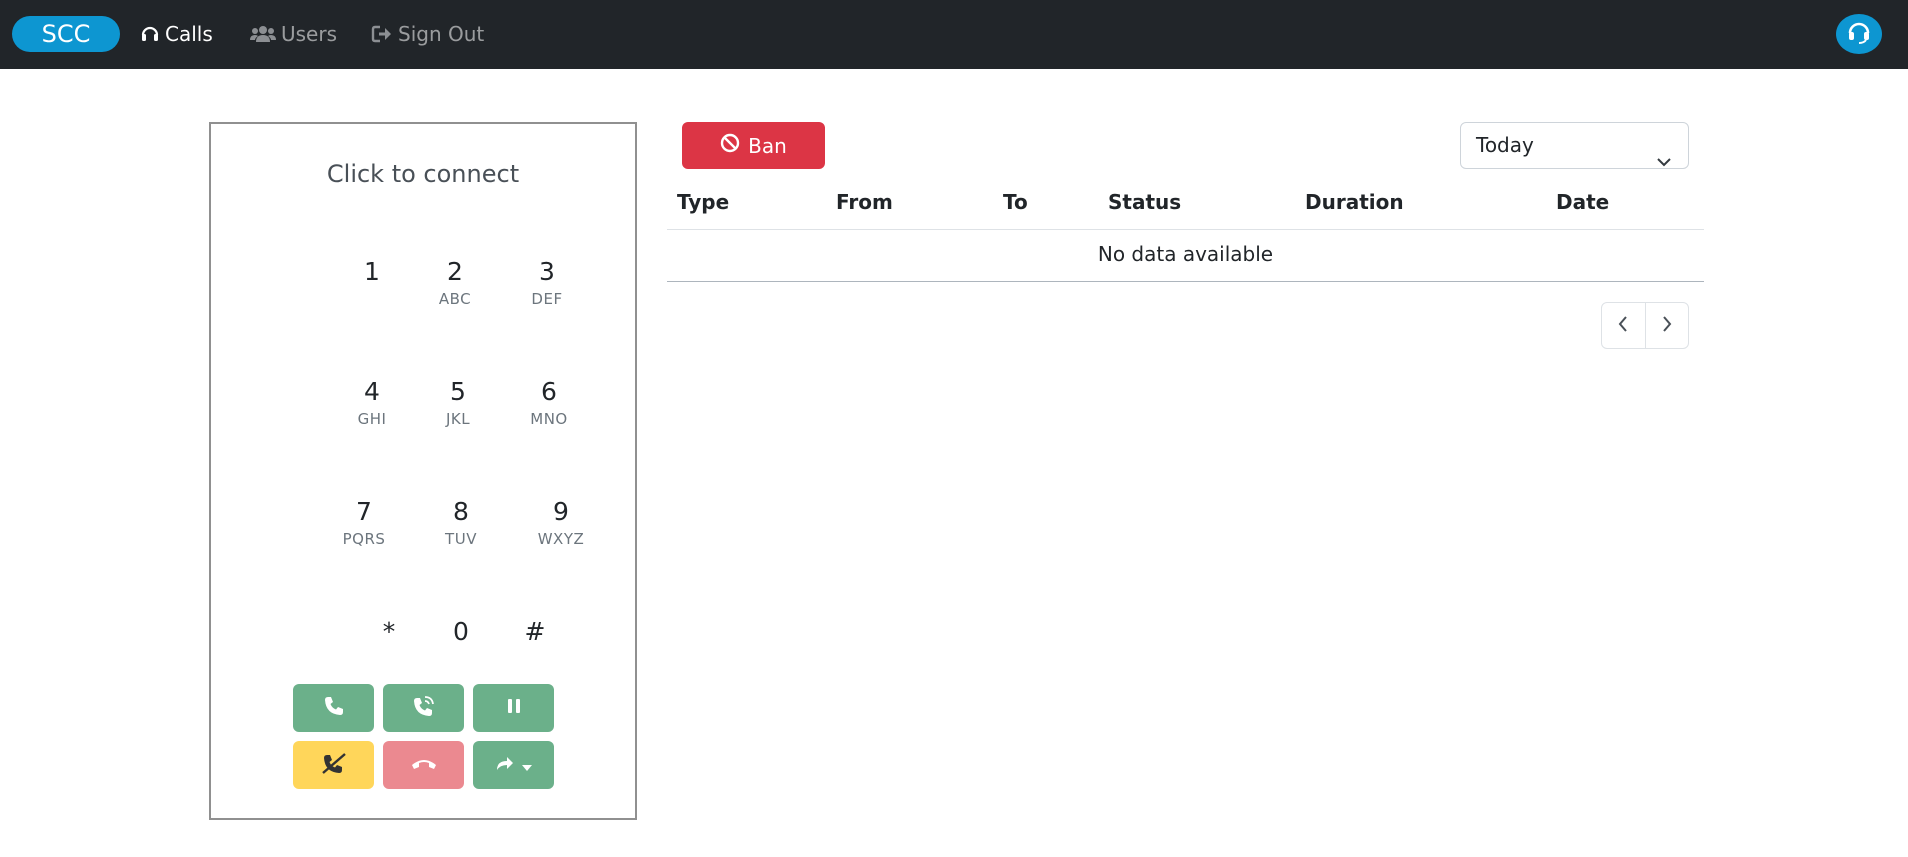  I want to click on user-avatar, so click(1859, 34).